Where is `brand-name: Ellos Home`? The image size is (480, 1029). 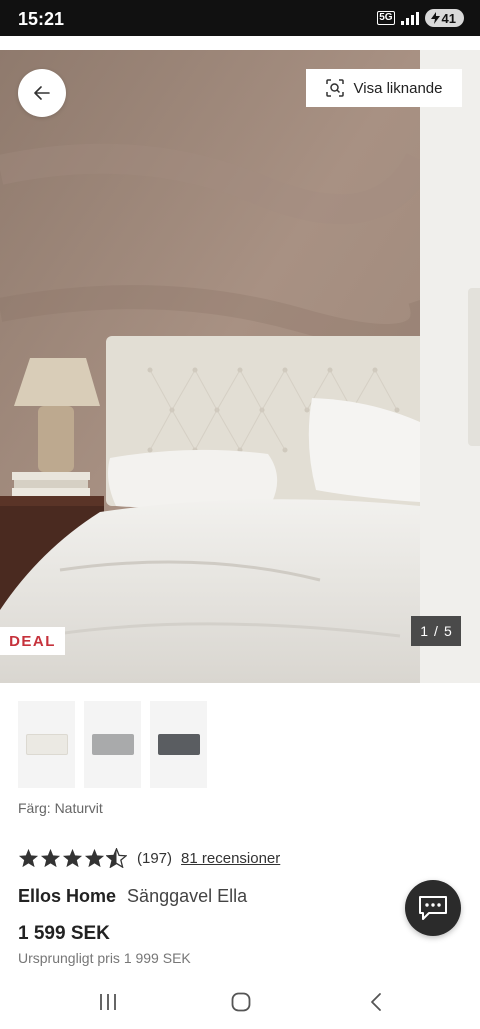 brand-name: Ellos Home is located at coordinates (67, 896).